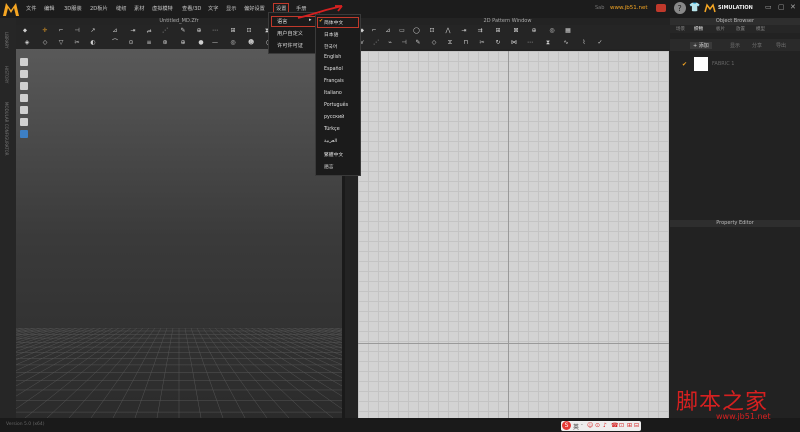  What do you see at coordinates (24, 74) in the screenshot?
I see `avatar-back-icon` at bounding box center [24, 74].